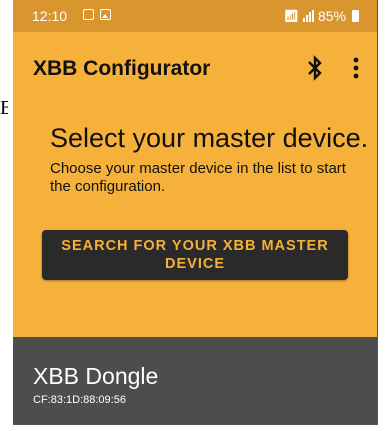 This screenshot has width=390, height=431. Describe the element at coordinates (97, 14) in the screenshot. I see `status-notification-icons` at that location.